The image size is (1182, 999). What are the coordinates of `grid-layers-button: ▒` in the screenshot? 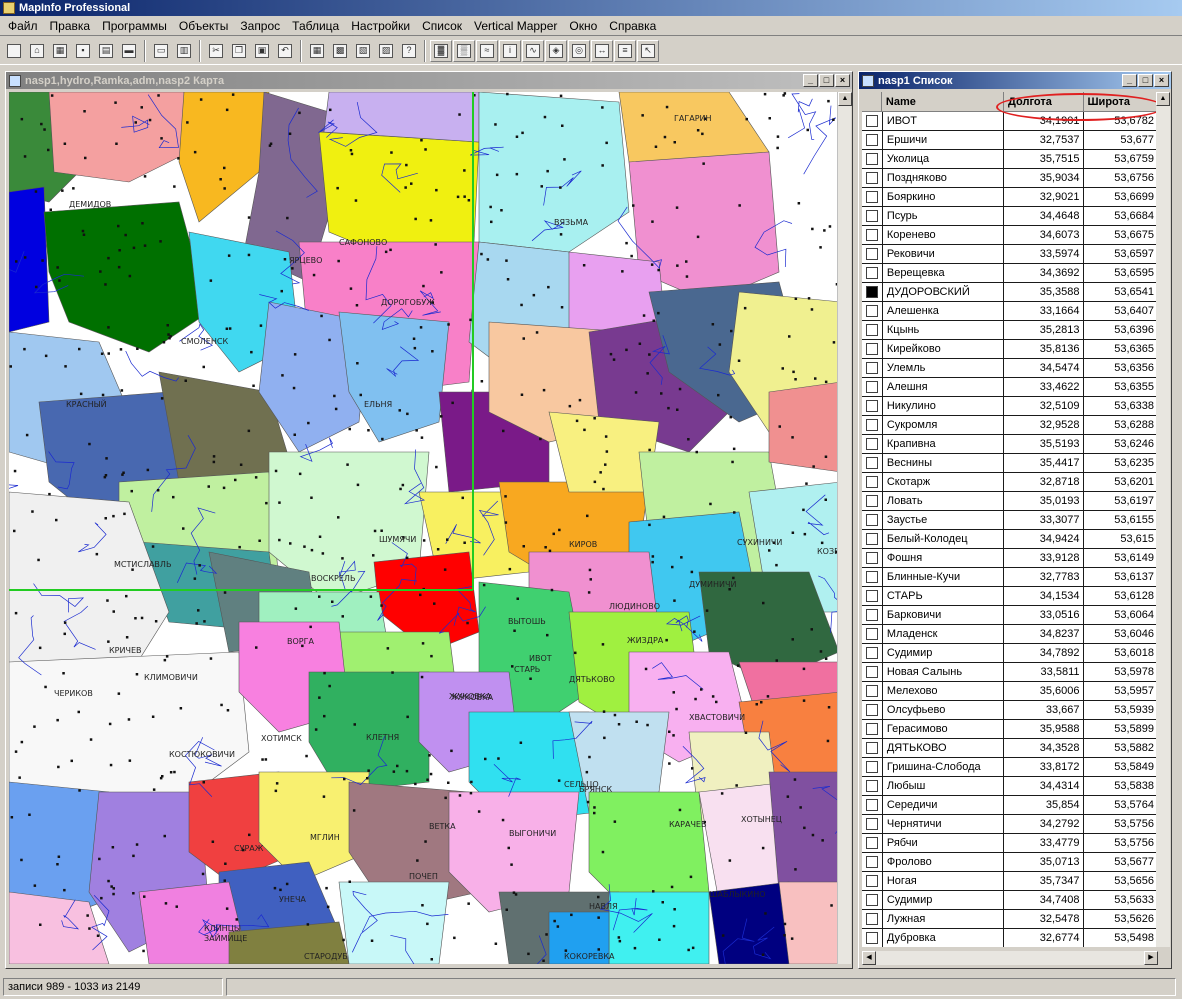 It's located at (464, 50).